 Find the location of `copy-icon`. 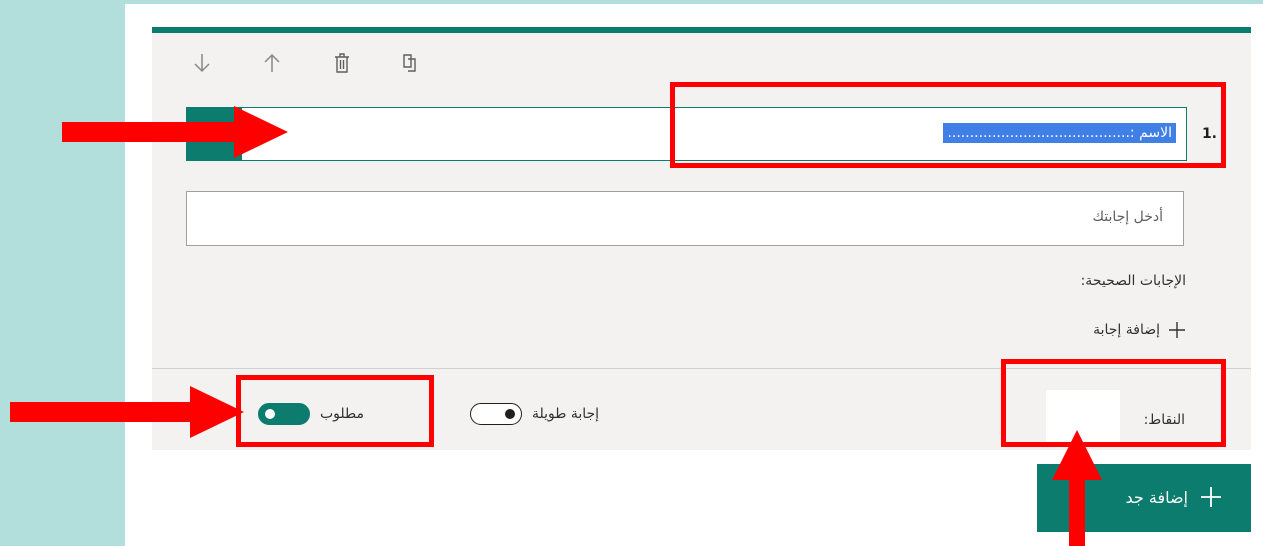

copy-icon is located at coordinates (409, 63).